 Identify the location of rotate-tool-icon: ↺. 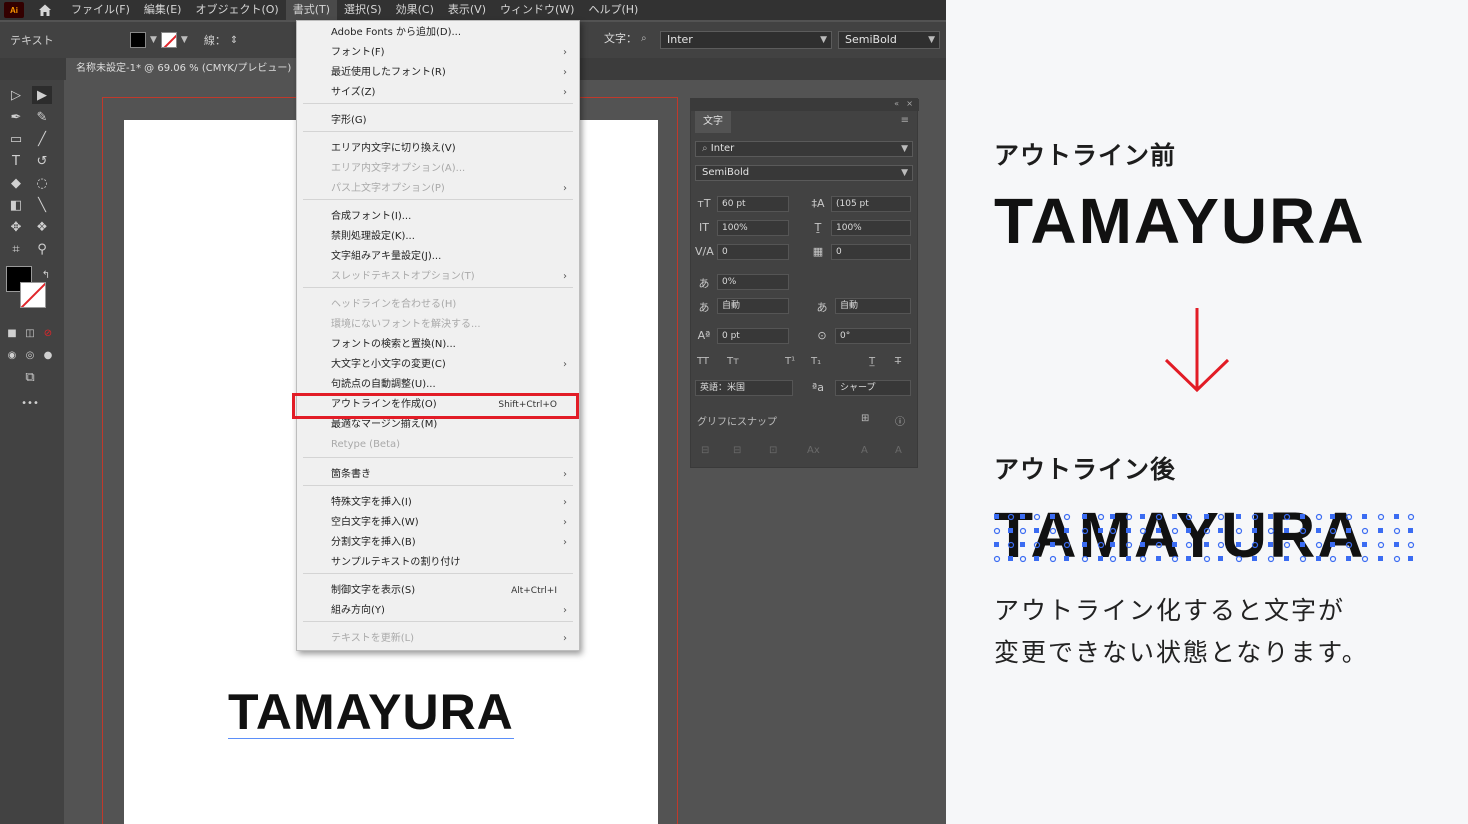
(42, 161).